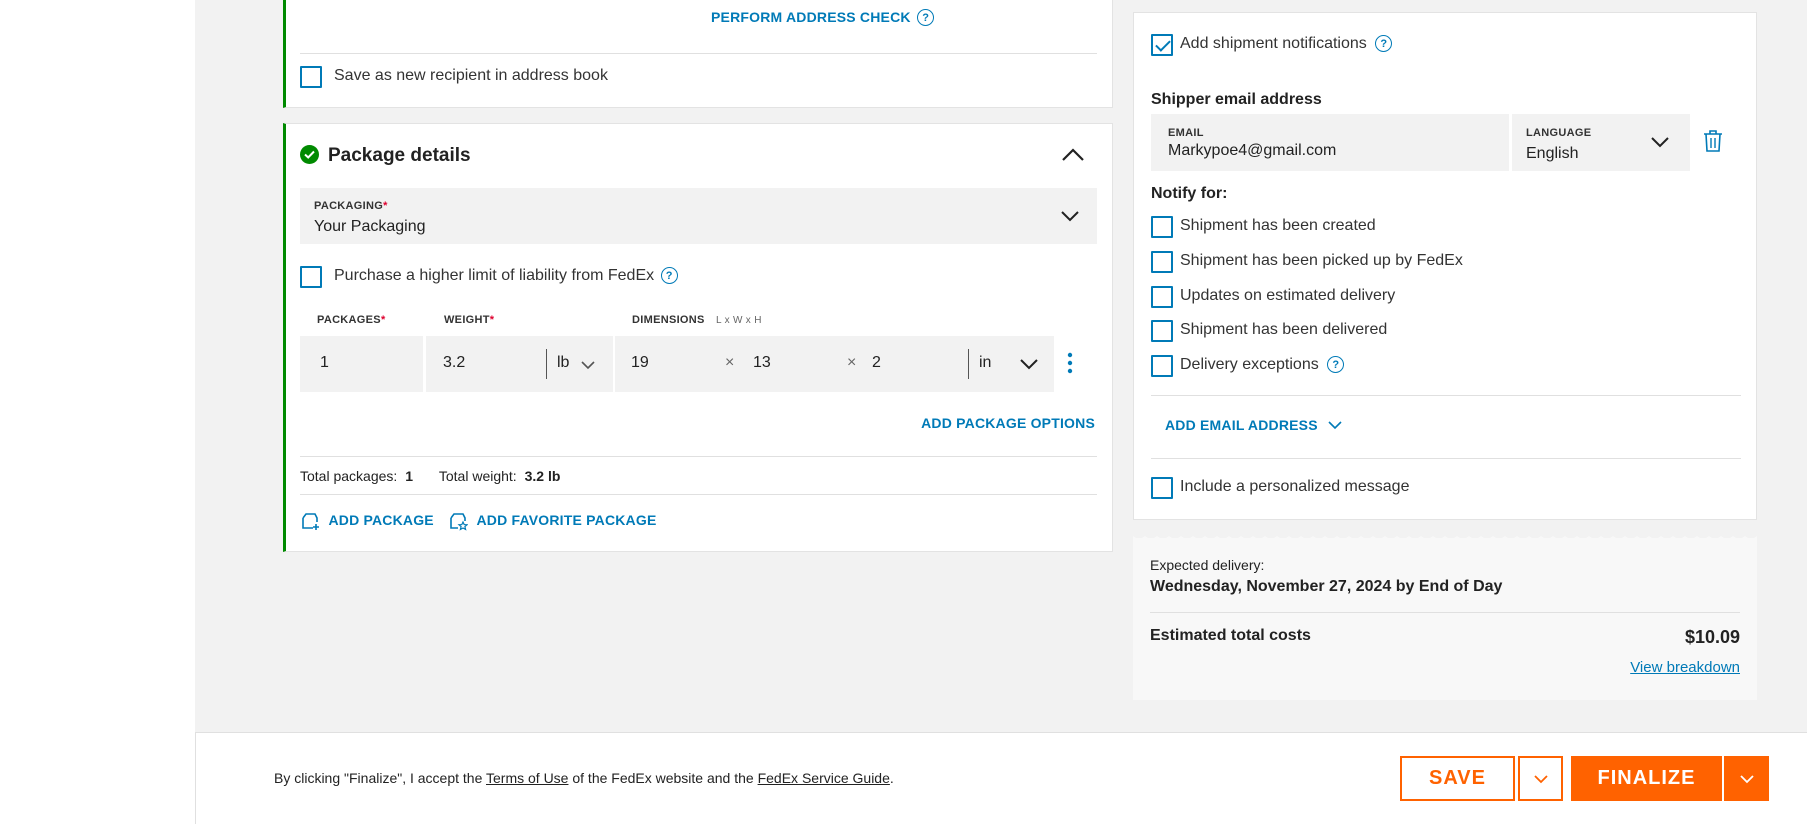 The image size is (1807, 824). I want to click on dimension-unit-divider, so click(968, 364).